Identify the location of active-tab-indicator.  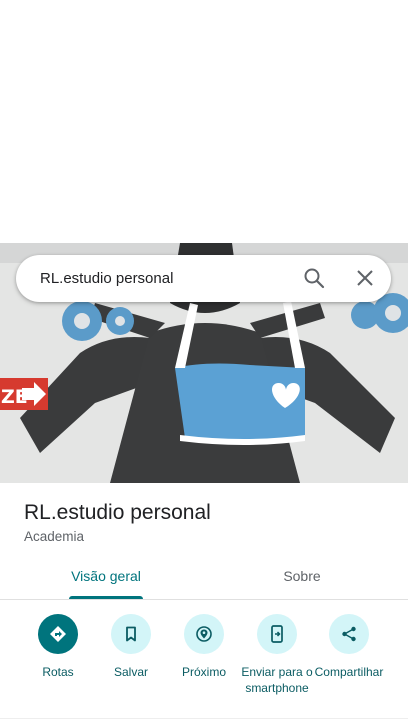
(106, 597).